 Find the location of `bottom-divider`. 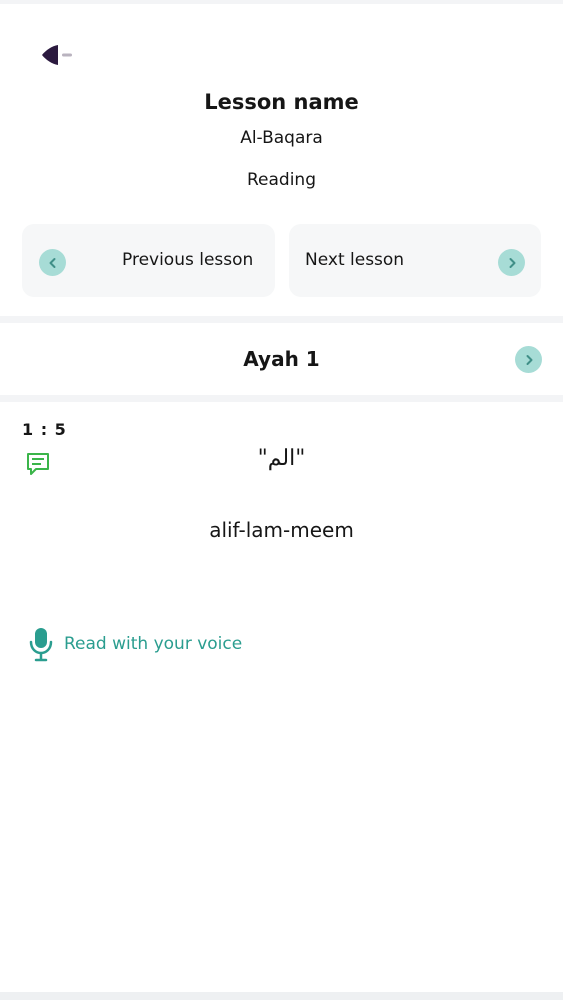

bottom-divider is located at coordinates (281, 996).